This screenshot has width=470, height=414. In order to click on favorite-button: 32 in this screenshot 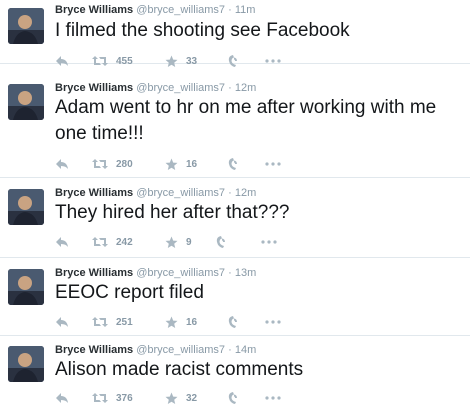, I will do `click(181, 398)`.